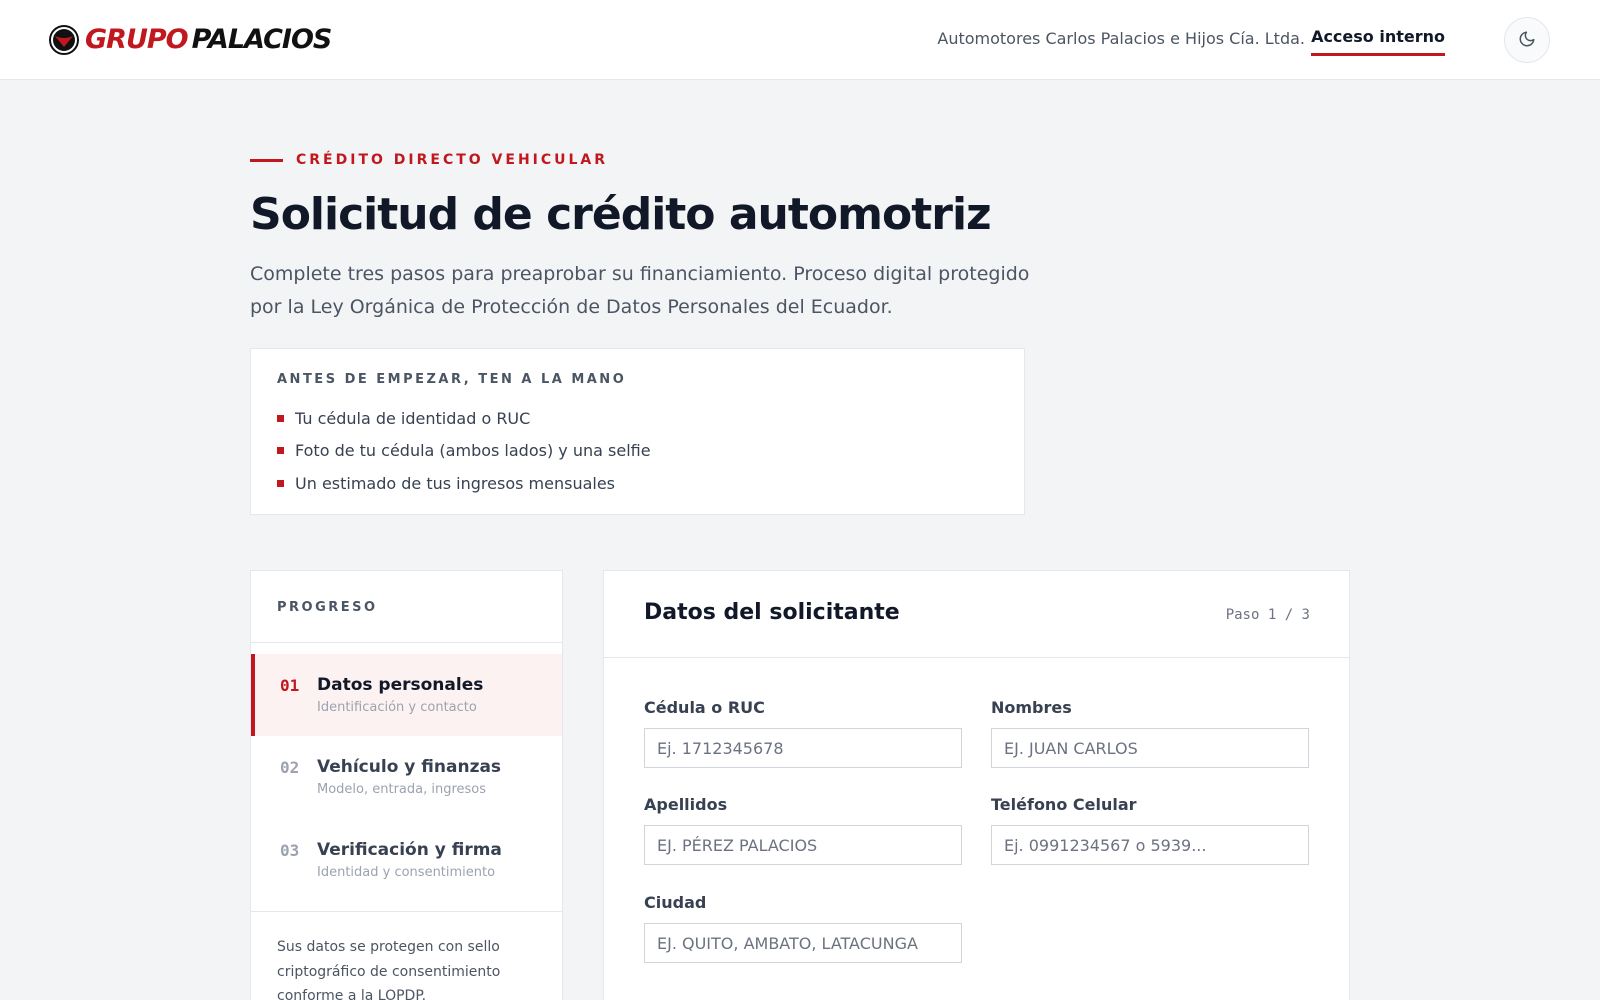 The width and height of the screenshot is (1600, 1000). What do you see at coordinates (327, 607) in the screenshot?
I see `progress-title: PROGRESO` at bounding box center [327, 607].